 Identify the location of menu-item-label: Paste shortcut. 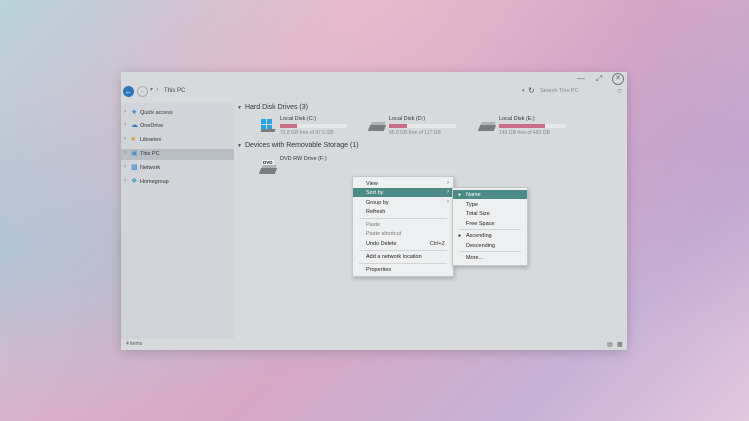
(384, 234).